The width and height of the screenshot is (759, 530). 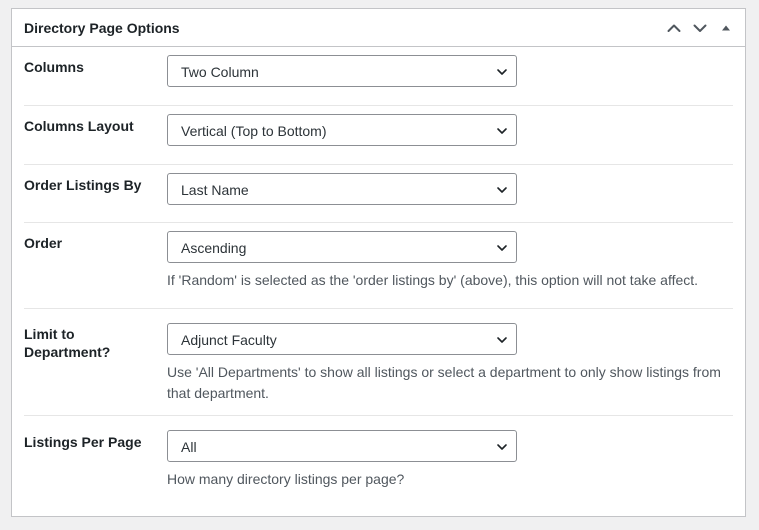 What do you see at coordinates (342, 339) in the screenshot?
I see `department-select: Adjunct Faculty` at bounding box center [342, 339].